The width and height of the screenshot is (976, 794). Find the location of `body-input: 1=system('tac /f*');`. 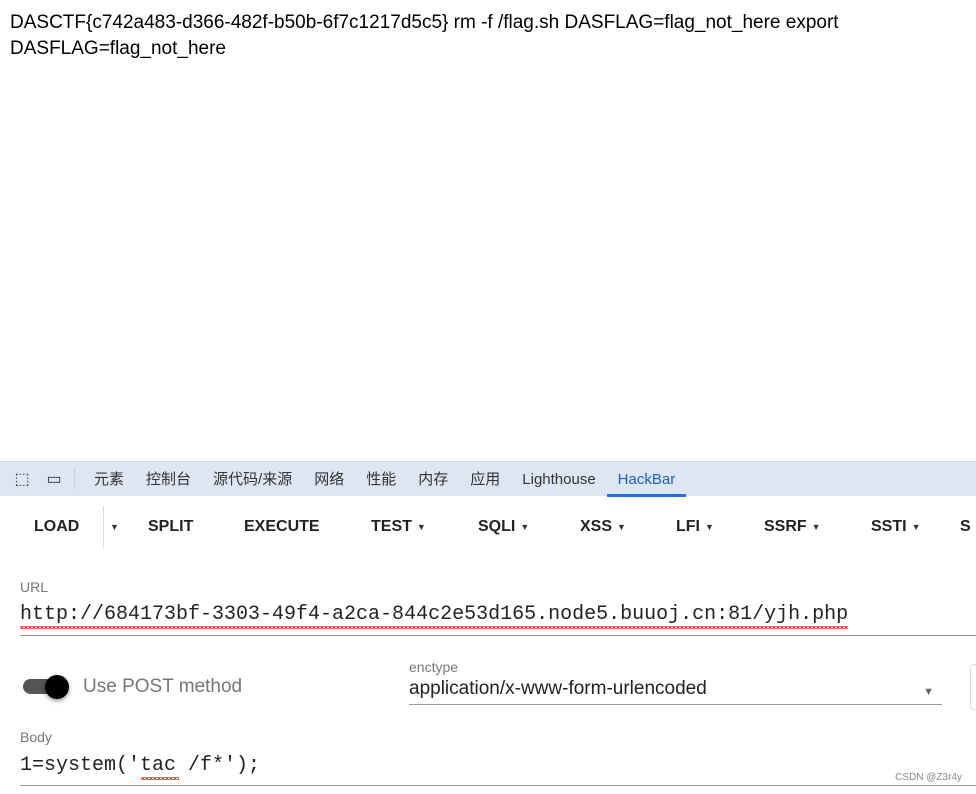

body-input: 1=system('tac /f*'); is located at coordinates (498, 770).